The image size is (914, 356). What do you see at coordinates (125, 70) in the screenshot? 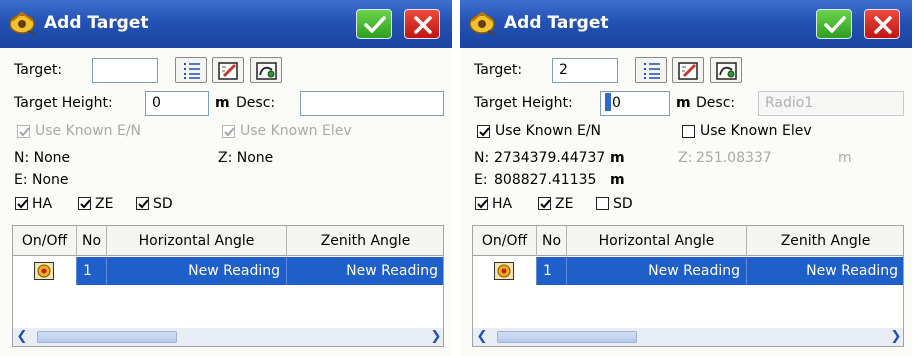
I see `target-input` at bounding box center [125, 70].